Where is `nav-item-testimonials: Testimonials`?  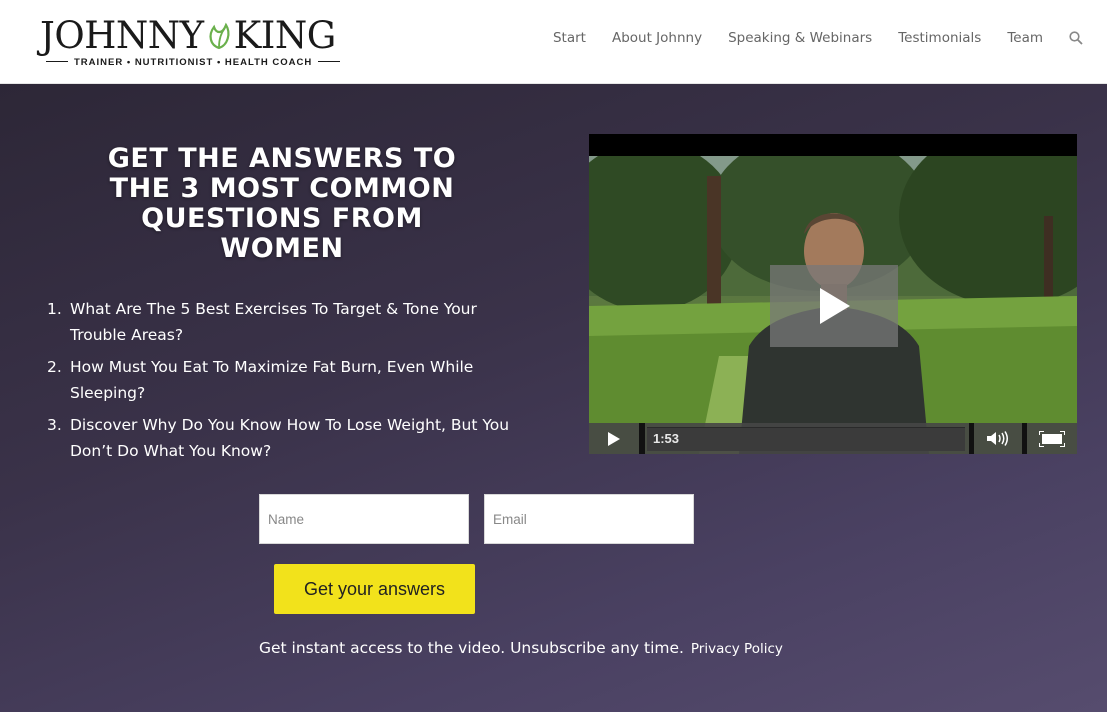
nav-item-testimonials: Testimonials is located at coordinates (939, 38).